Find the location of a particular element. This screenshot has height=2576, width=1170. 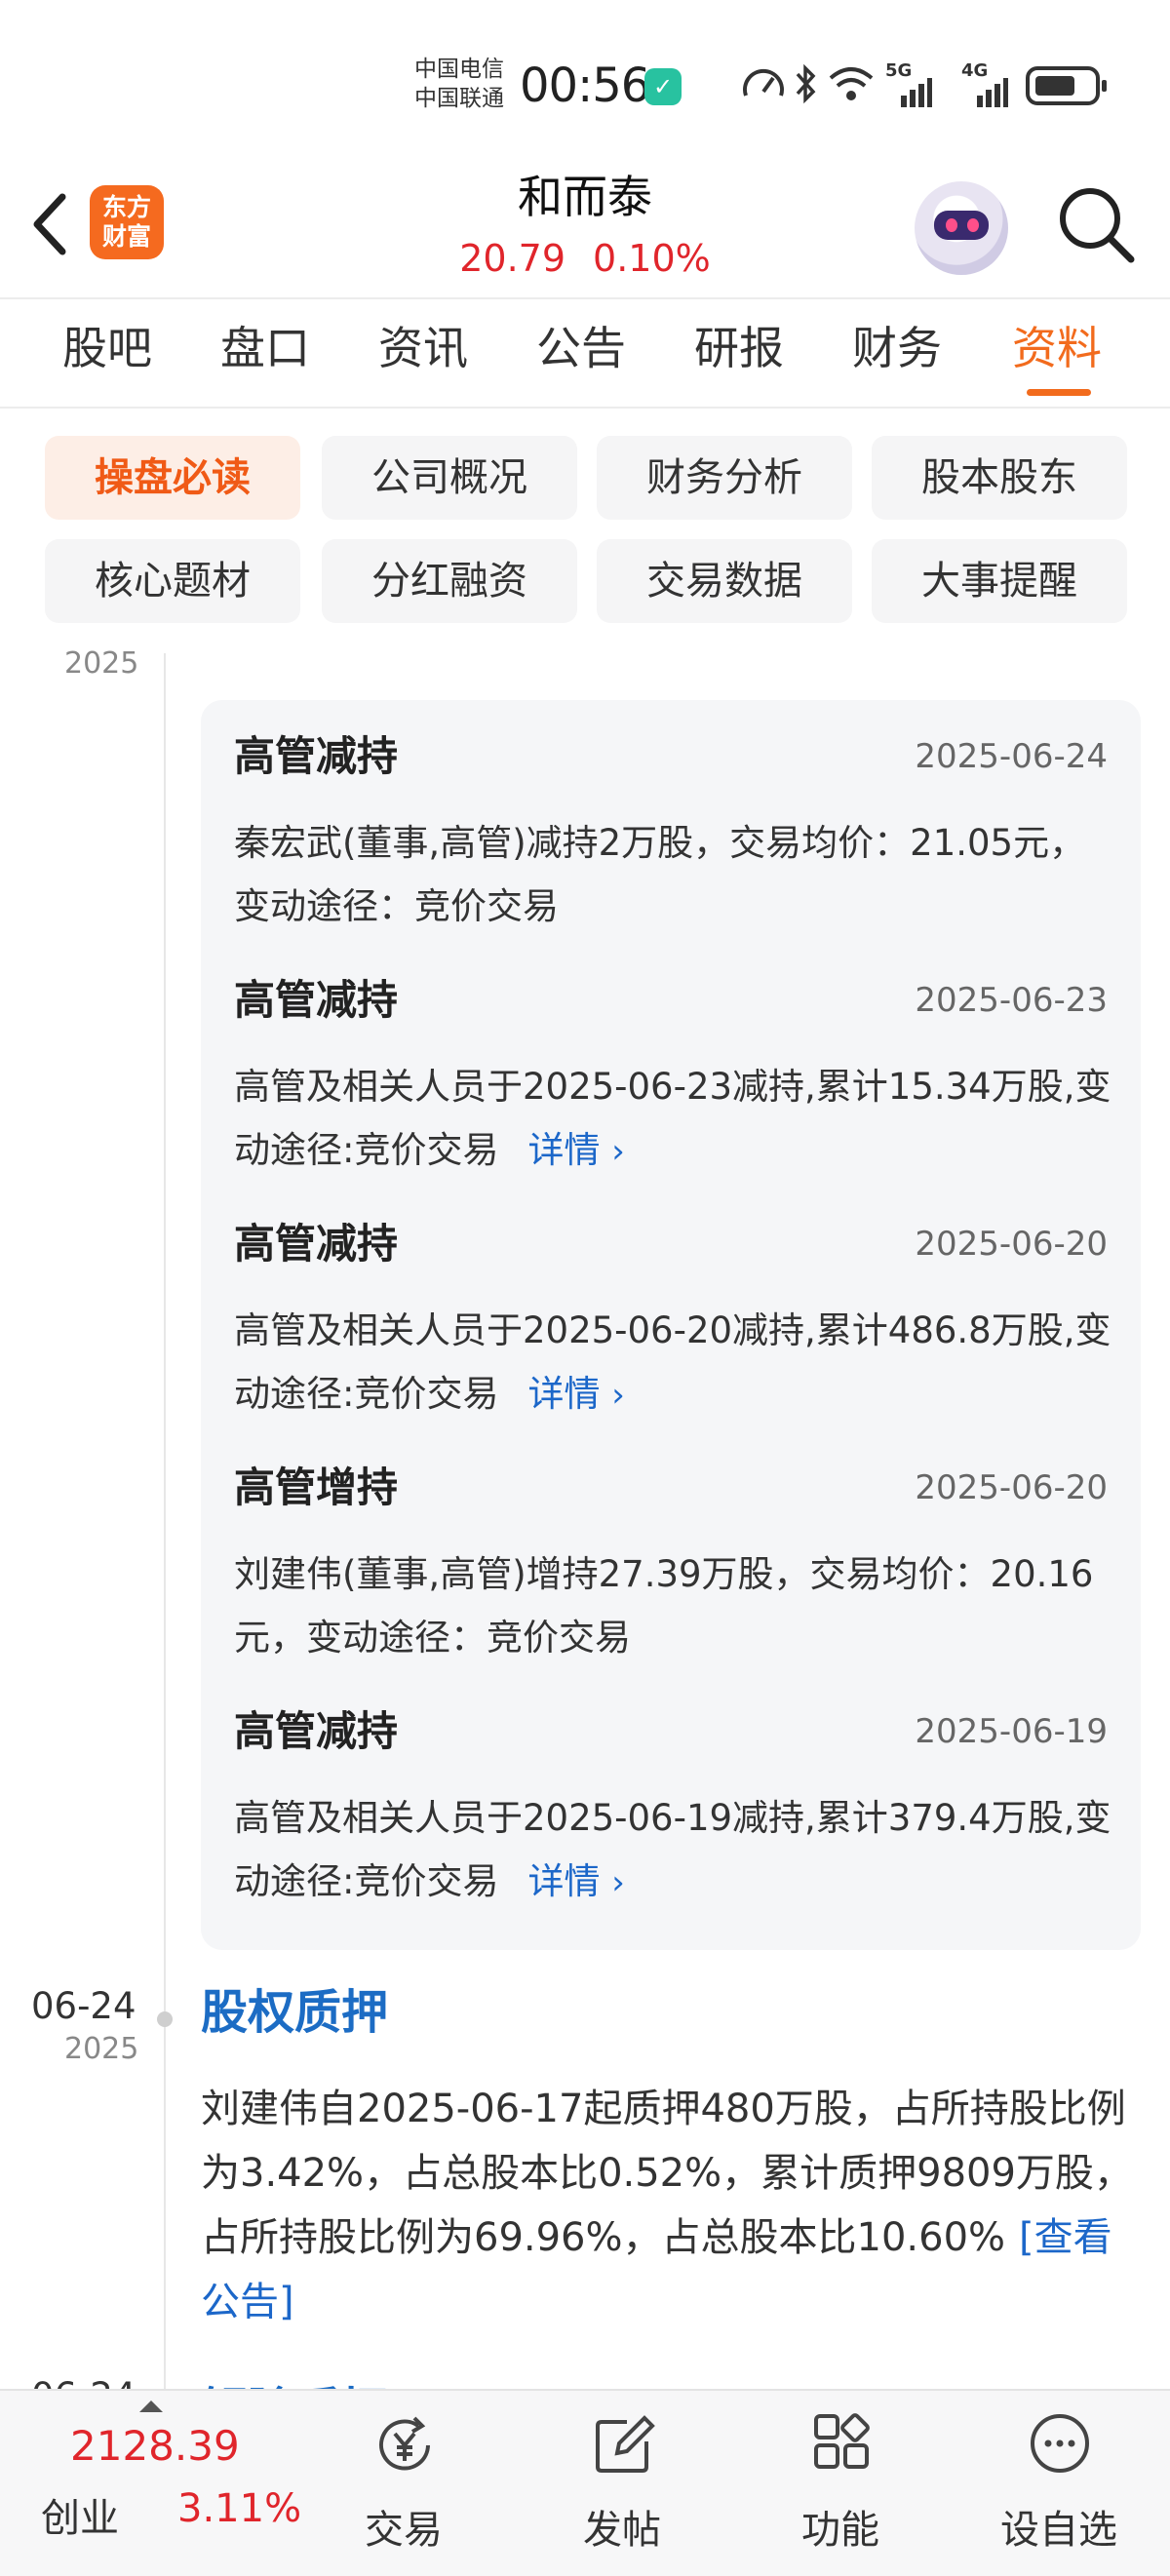

more-circle-icon is located at coordinates (1060, 2443).